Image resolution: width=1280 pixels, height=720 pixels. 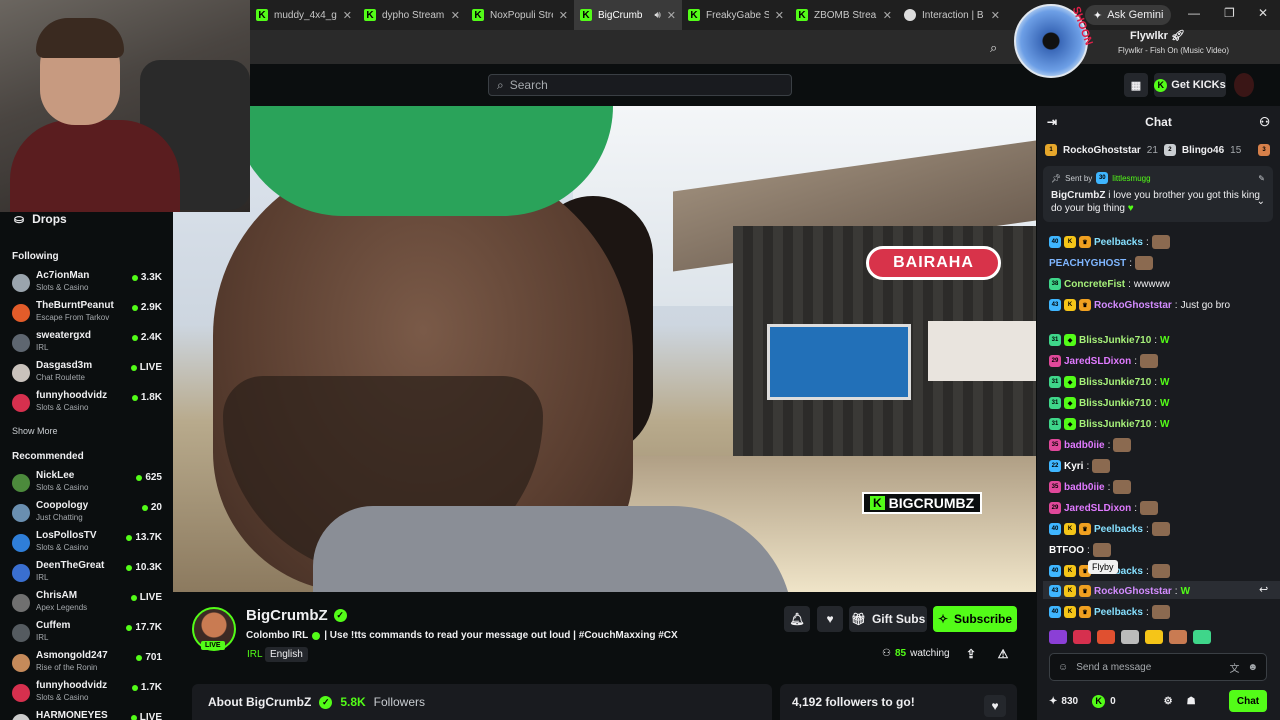 I want to click on browser-tab: K FreakyGabe S ✕, so click(x=736, y=15).